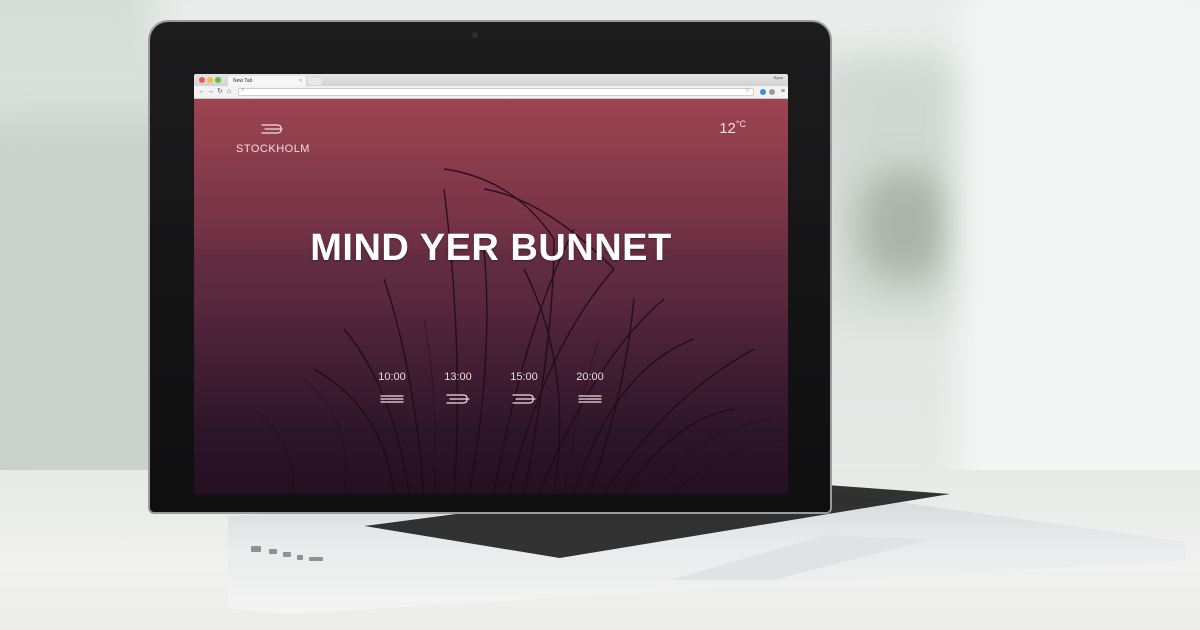 This screenshot has width=1200, height=630. I want to click on home-icon: ⌂, so click(229, 92).